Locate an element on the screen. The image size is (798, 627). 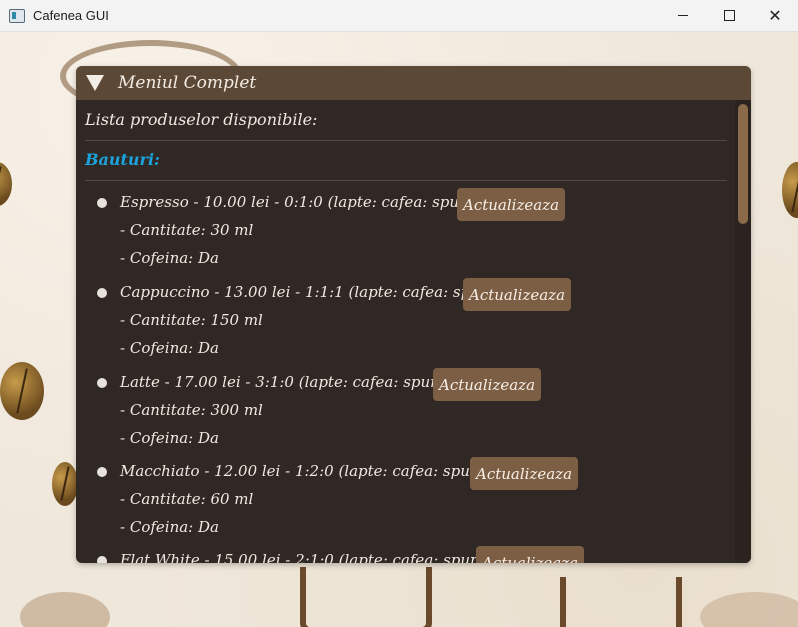
minimize-button is located at coordinates (683, 15).